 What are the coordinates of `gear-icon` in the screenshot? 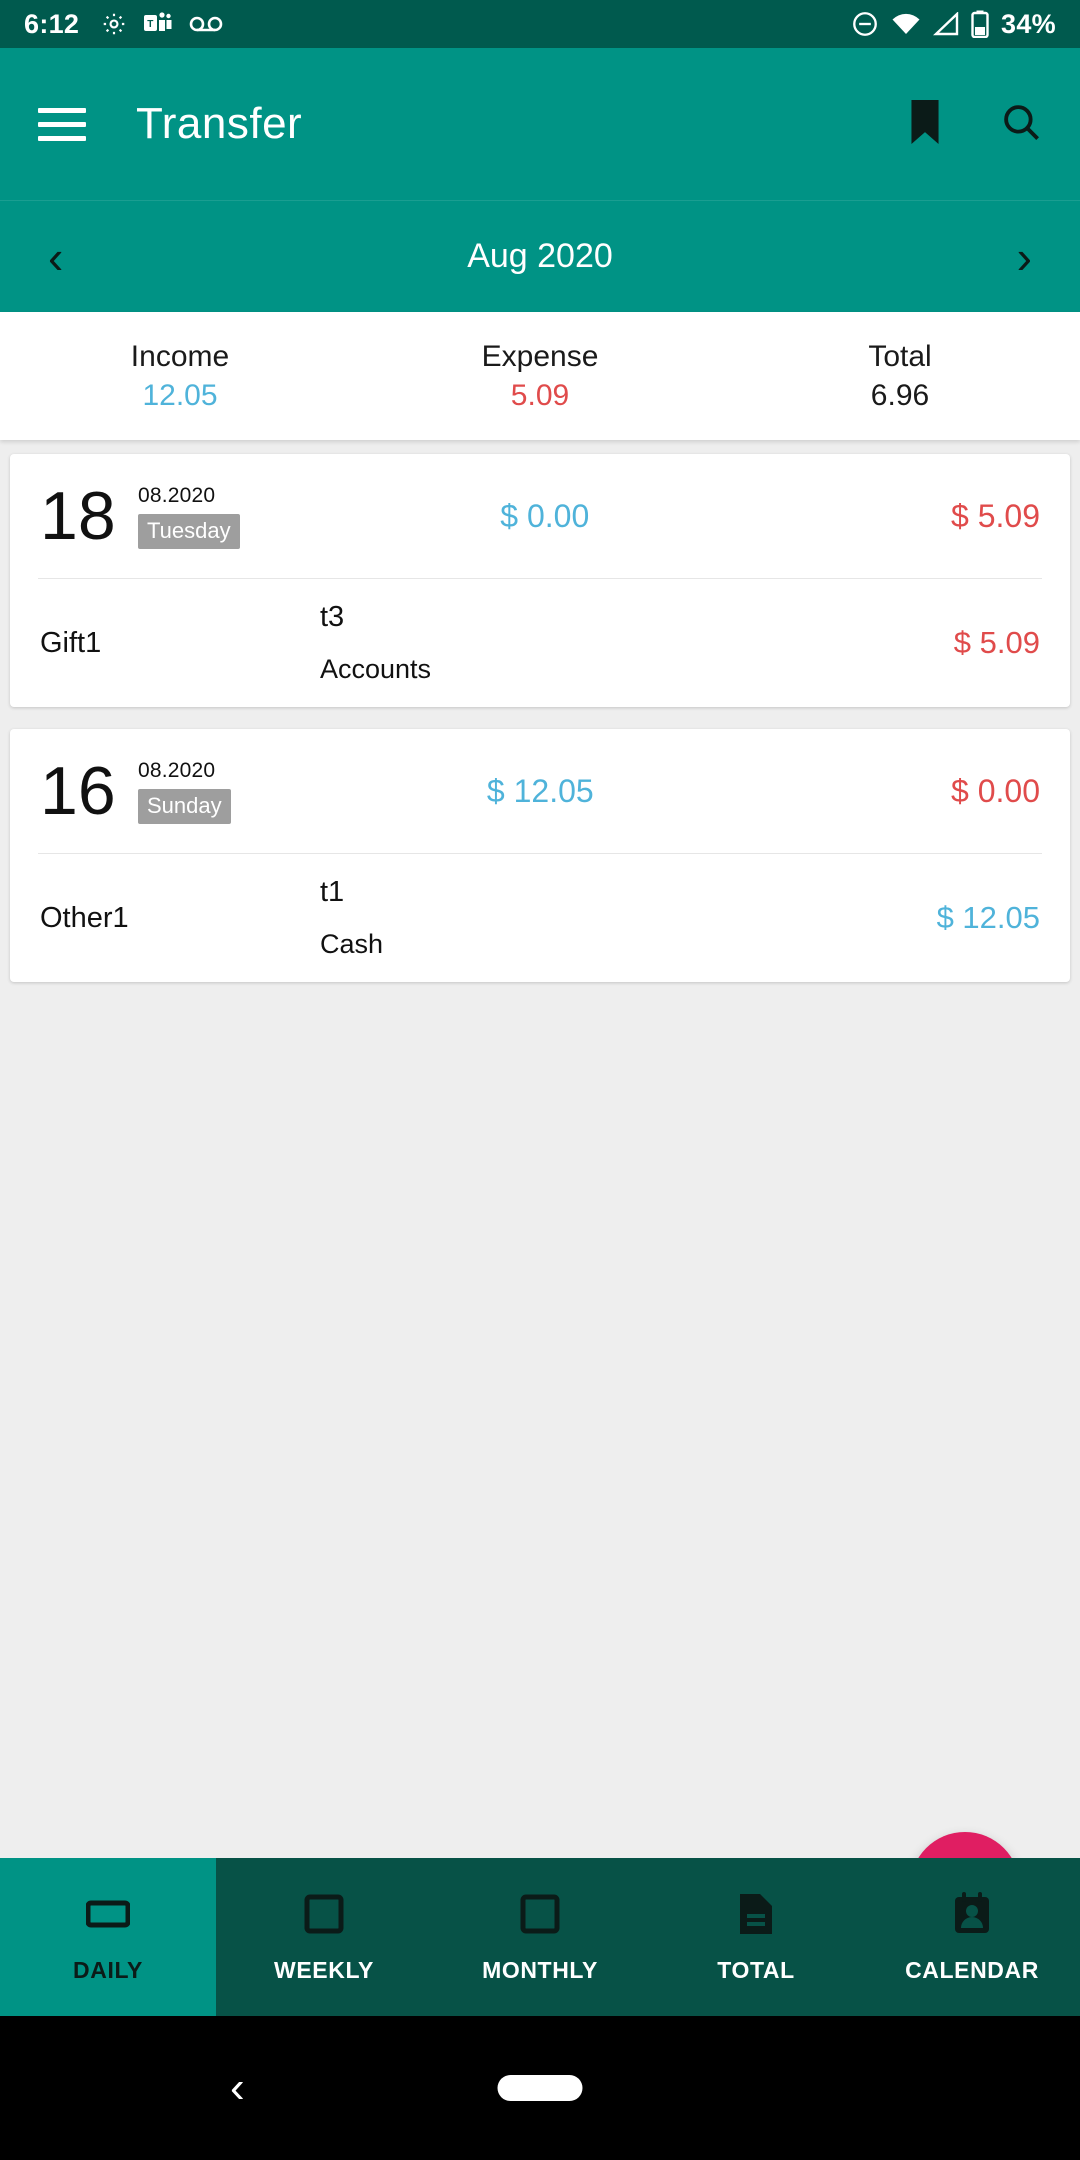 It's located at (114, 24).